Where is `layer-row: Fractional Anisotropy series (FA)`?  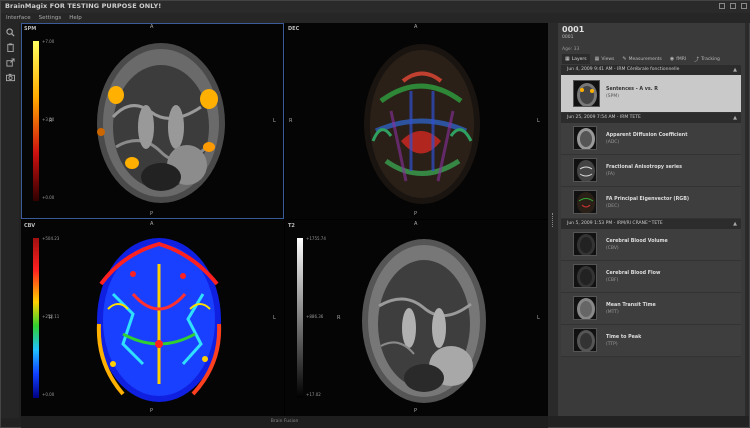 layer-row: Fractional Anisotropy series (FA) is located at coordinates (651, 171).